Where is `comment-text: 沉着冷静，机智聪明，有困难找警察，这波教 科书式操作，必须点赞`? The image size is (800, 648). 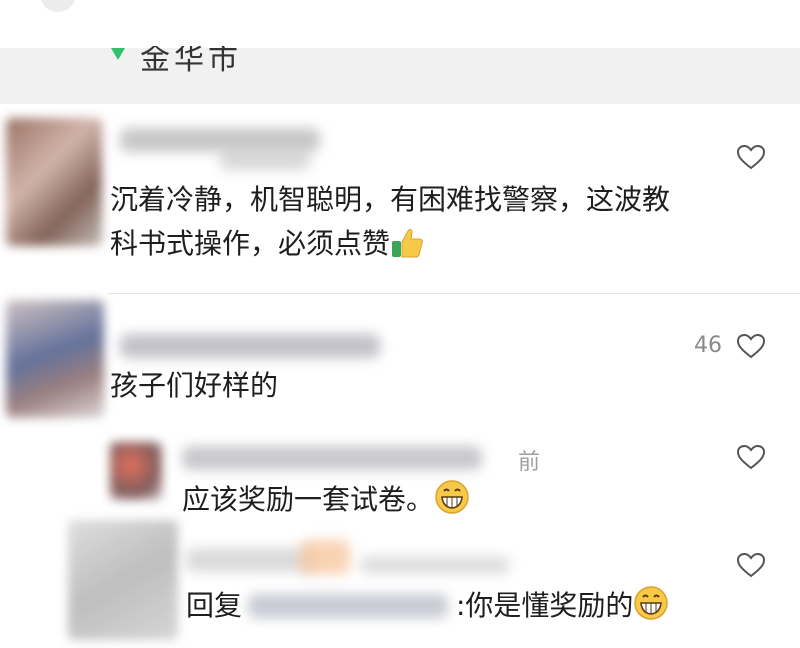 comment-text: 沉着冷静，机智聪明，有困难找警察，这波教 科书式操作，必须点赞 is located at coordinates (390, 222).